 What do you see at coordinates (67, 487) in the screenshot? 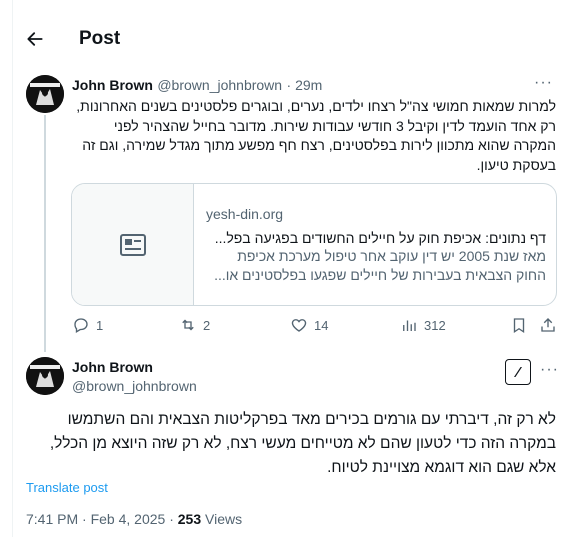
I see `translate-link: Translate post` at bounding box center [67, 487].